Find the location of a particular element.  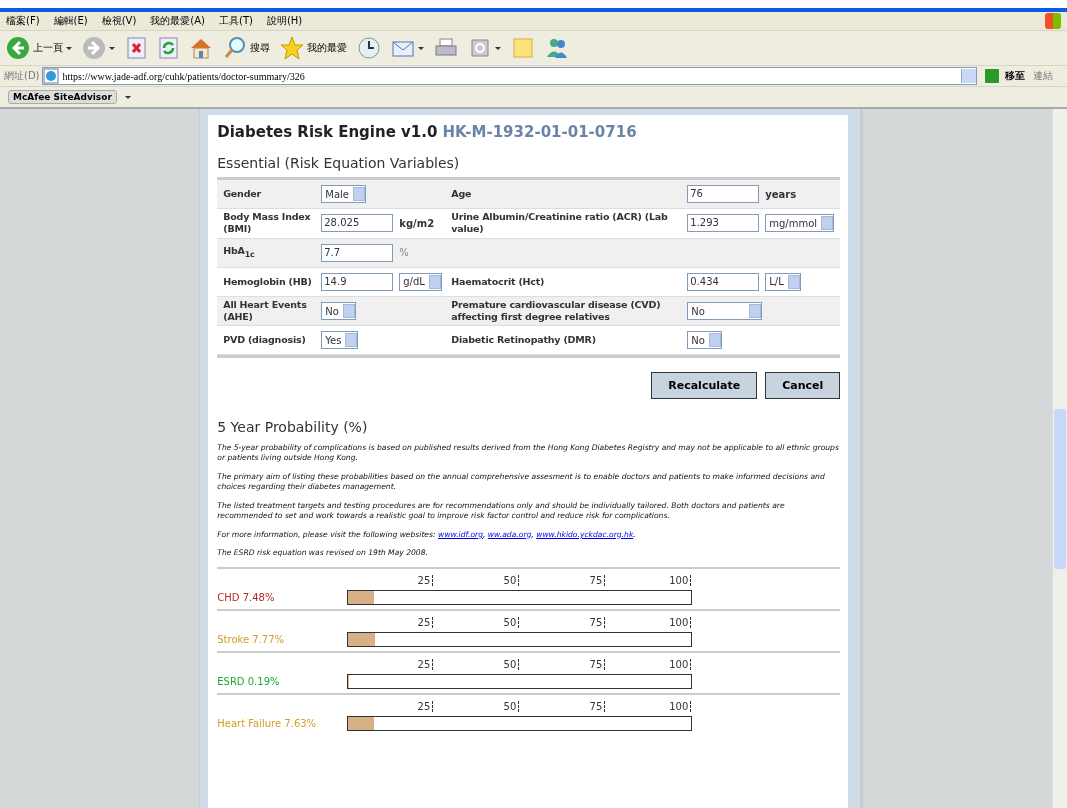

risk-label: Stroke 7.77% is located at coordinates (251, 640).